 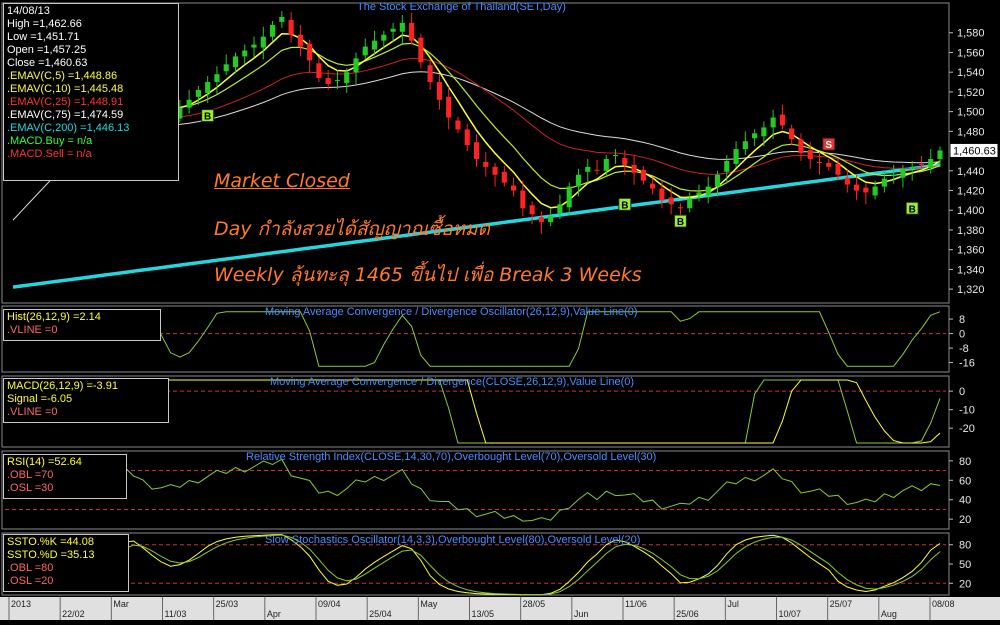 I want to click on info-high: High =1,462.66, so click(x=44, y=24).